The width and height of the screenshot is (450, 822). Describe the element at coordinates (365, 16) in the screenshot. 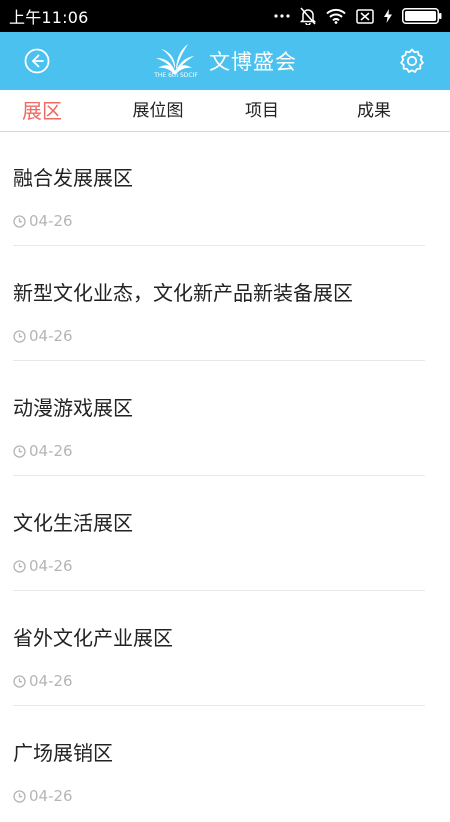

I see `sim-off-icon` at that location.